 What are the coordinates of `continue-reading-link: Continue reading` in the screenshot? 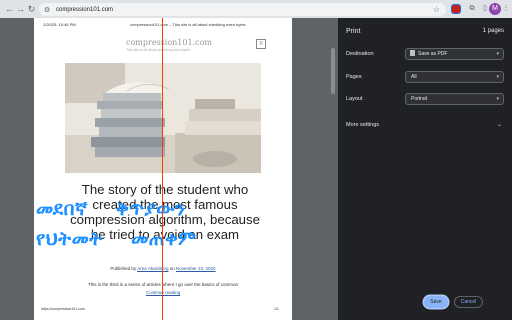 It's located at (163, 292).